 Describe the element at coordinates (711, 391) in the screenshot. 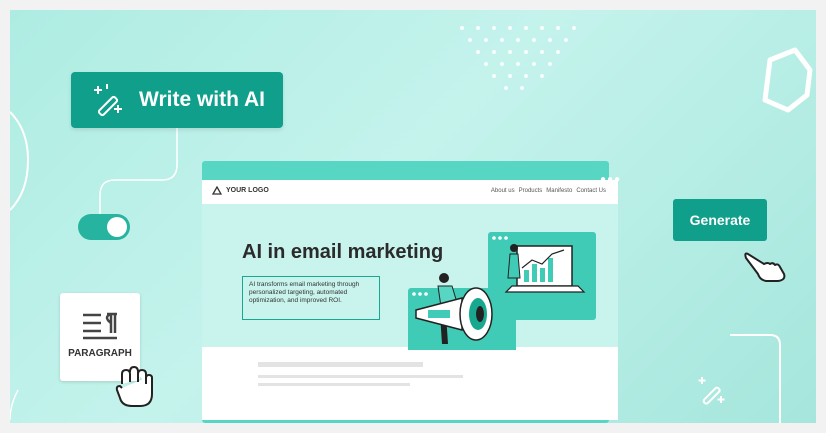

I see `sparkle-wand-icon` at that location.